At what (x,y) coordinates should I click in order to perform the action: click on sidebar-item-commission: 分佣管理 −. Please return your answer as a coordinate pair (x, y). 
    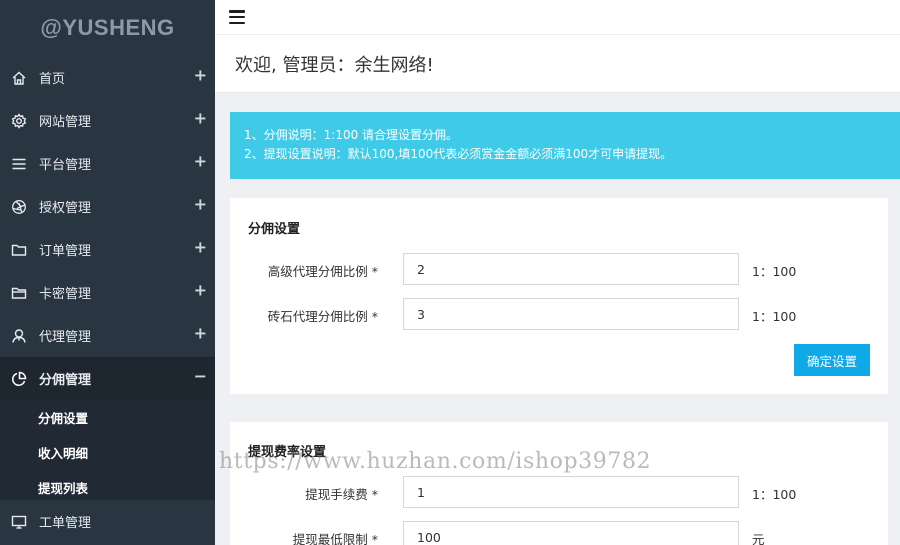
    Looking at the image, I should click on (107, 378).